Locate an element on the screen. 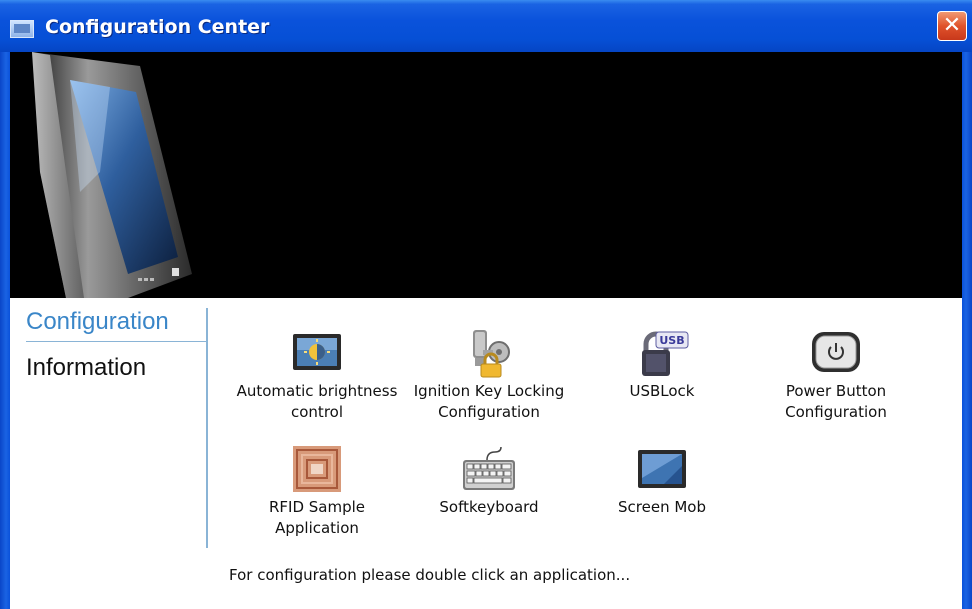  title-bar: Configuration Center ✕ is located at coordinates (486, 26).